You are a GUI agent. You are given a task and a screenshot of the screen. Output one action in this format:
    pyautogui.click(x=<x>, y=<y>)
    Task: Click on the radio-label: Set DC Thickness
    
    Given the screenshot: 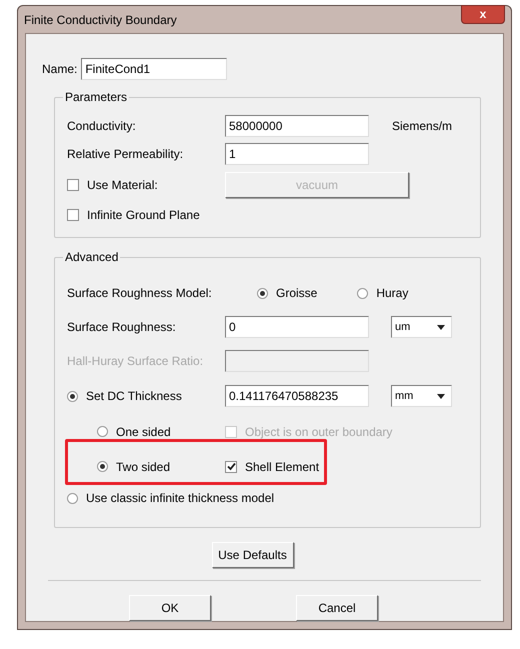 What is the action you would take?
    pyautogui.click(x=134, y=396)
    